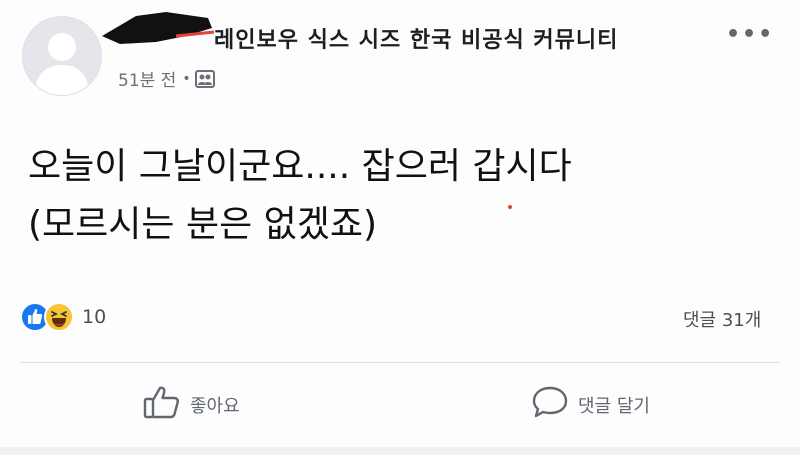  What do you see at coordinates (510, 207) in the screenshot?
I see `stray-red-mark` at bounding box center [510, 207].